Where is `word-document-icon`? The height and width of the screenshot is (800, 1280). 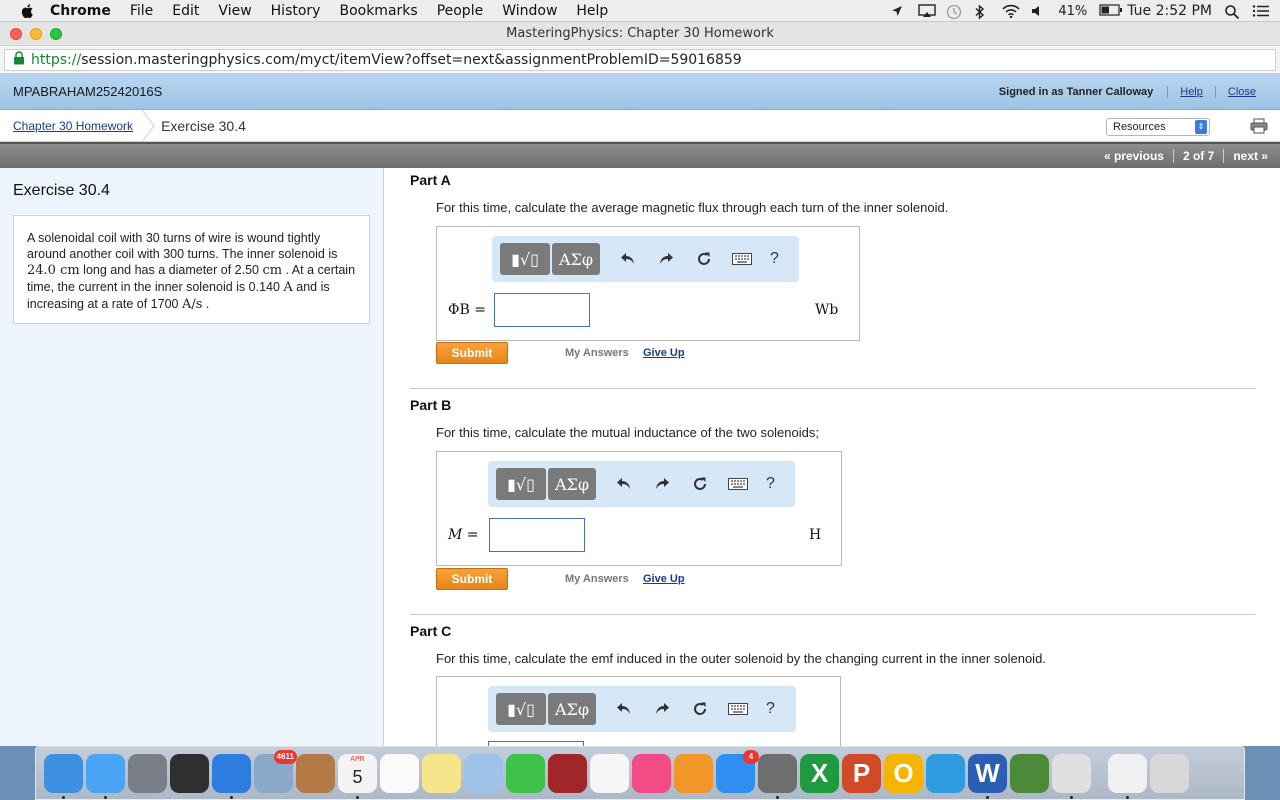
word-document-icon is located at coordinates (1127, 776).